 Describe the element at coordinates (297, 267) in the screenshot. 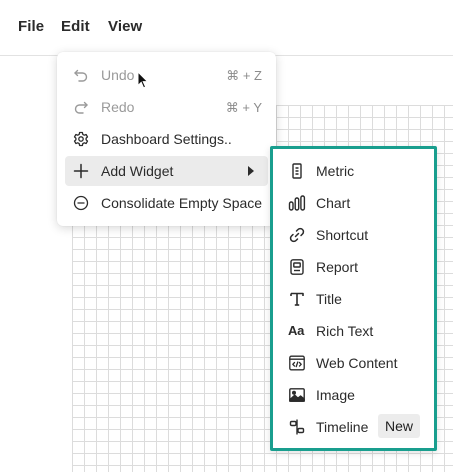

I see `report-icon` at that location.